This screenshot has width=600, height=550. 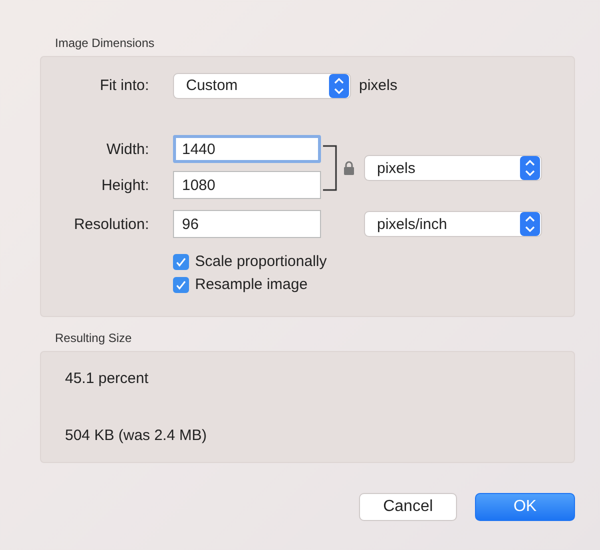 What do you see at coordinates (124, 85) in the screenshot?
I see `field-label: Fit into:` at bounding box center [124, 85].